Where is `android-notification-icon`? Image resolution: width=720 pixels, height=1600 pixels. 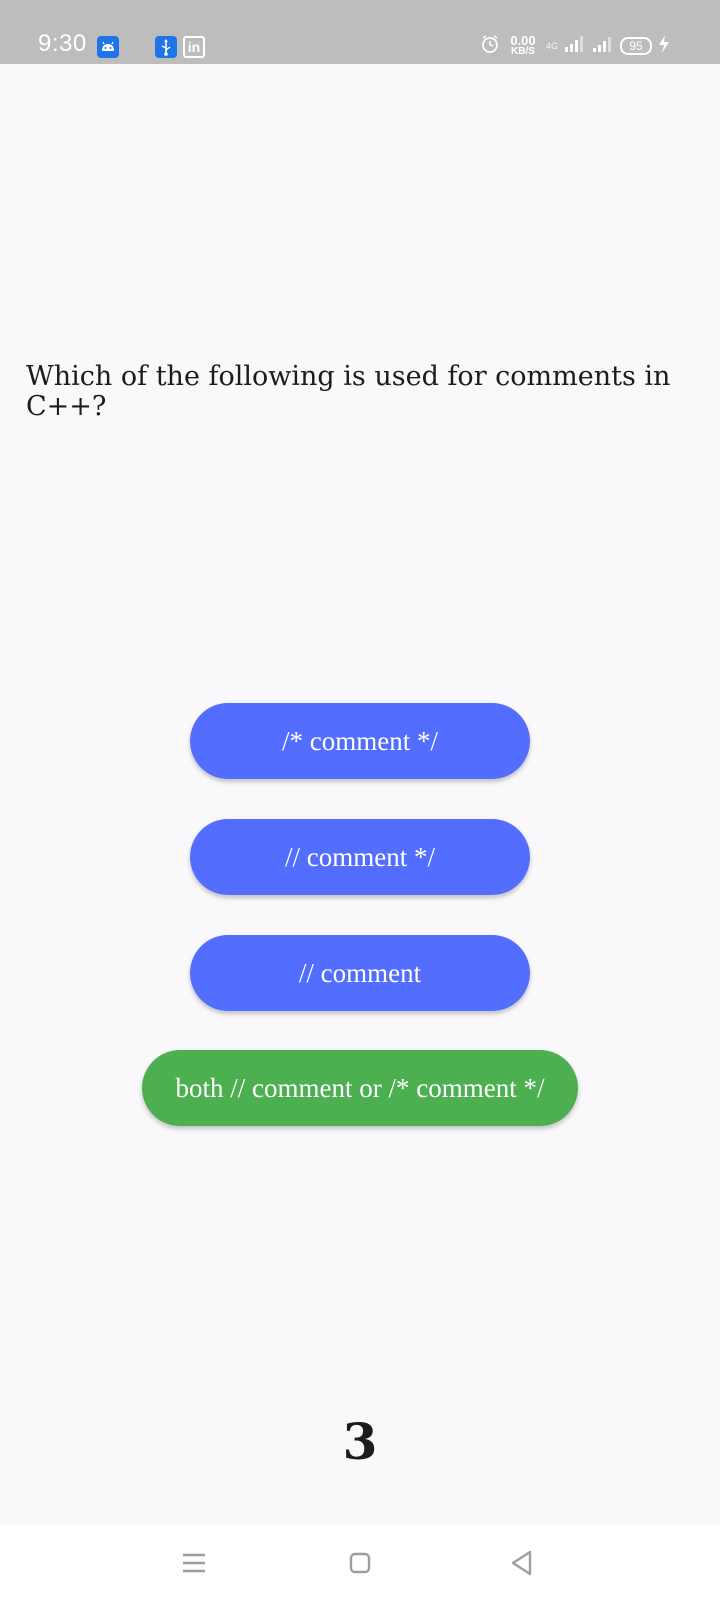 android-notification-icon is located at coordinates (108, 47).